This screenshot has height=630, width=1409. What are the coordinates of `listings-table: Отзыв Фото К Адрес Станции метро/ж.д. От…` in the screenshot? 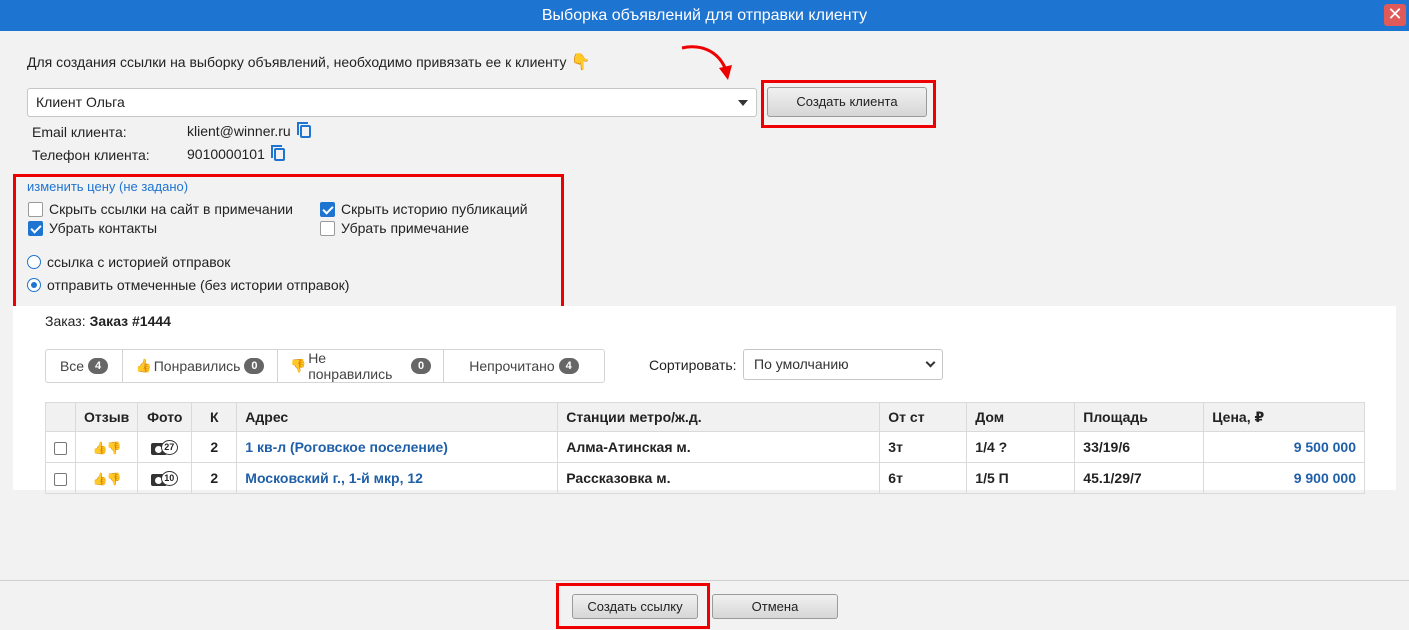 It's located at (705, 448).